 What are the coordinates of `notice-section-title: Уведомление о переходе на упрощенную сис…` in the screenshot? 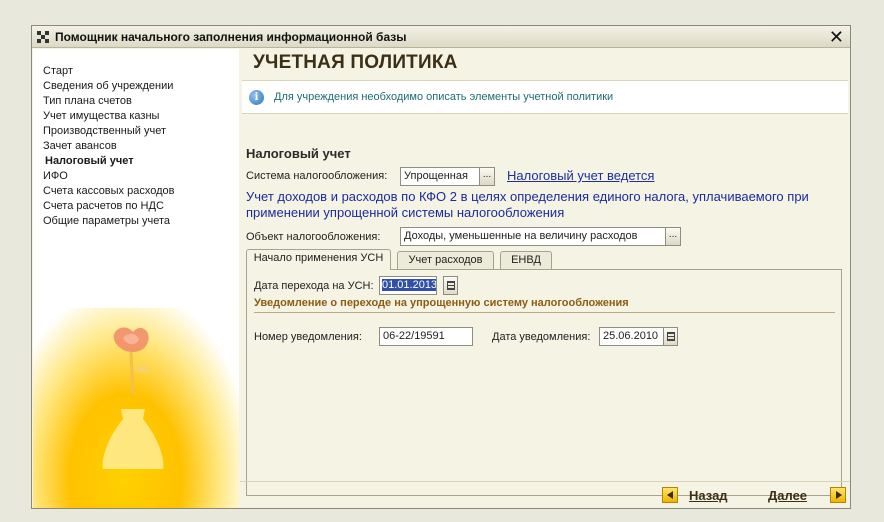 It's located at (441, 303).